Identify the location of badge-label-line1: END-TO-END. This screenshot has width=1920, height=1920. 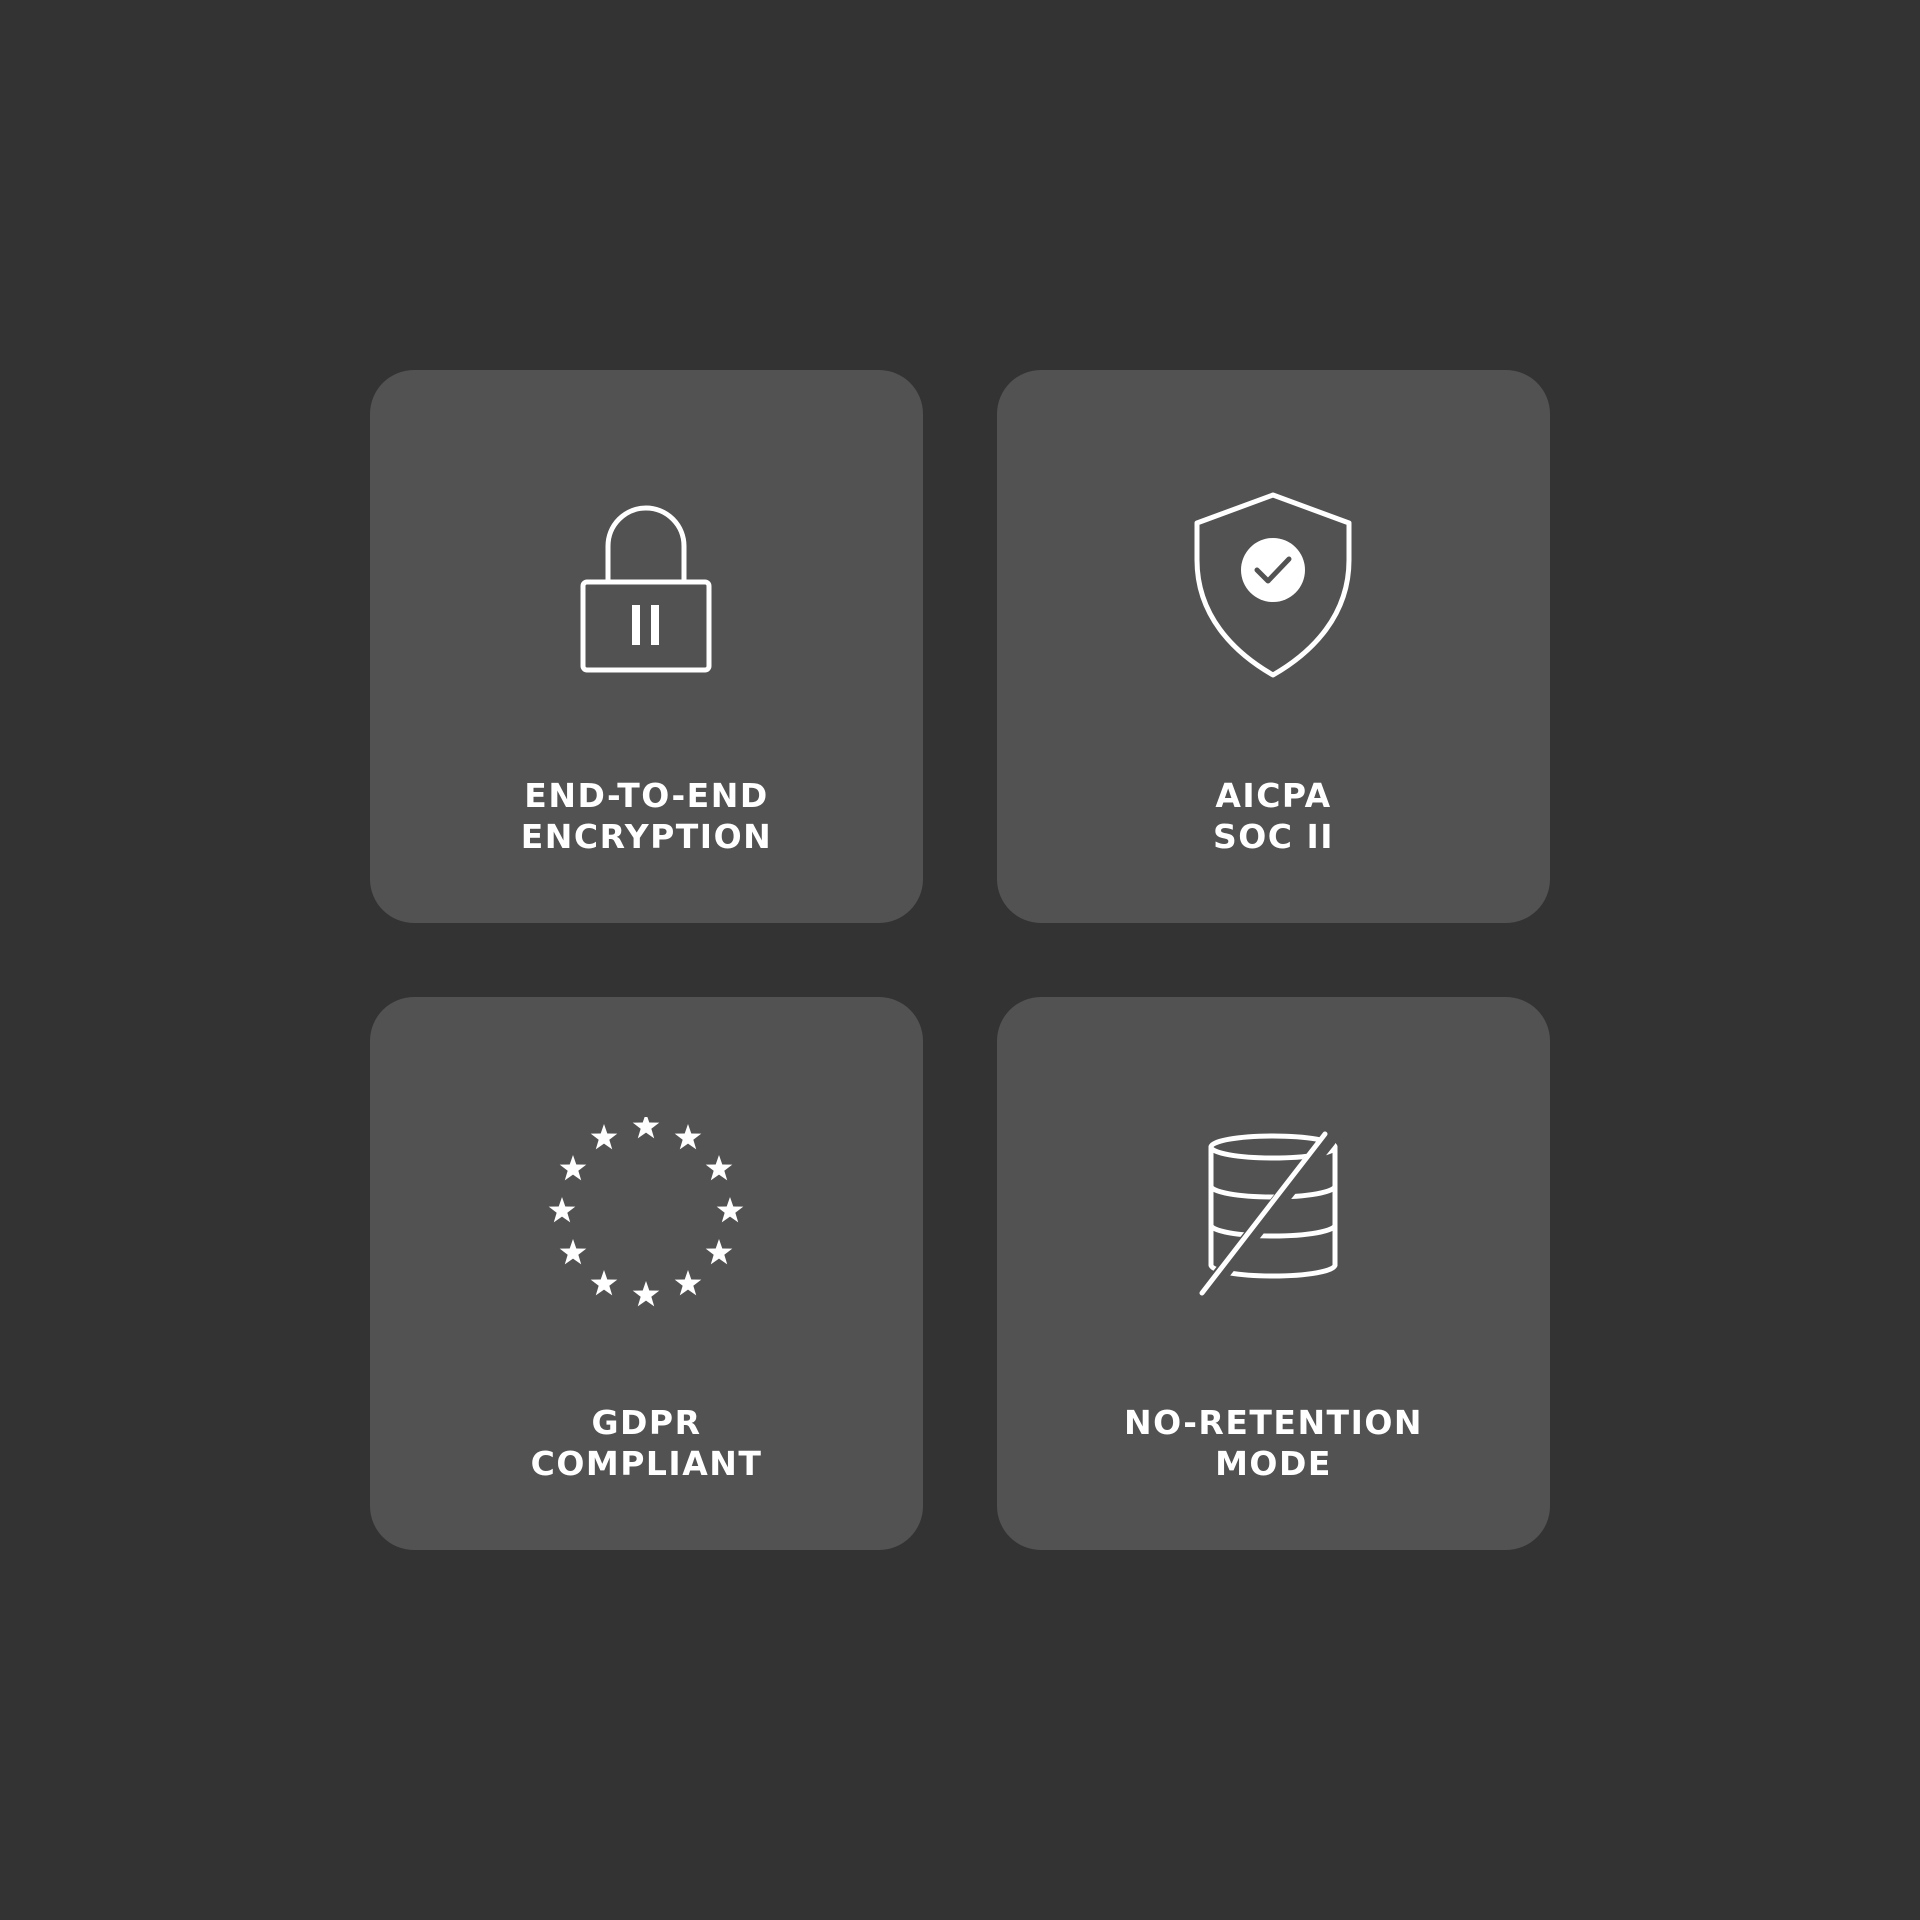
(646, 795).